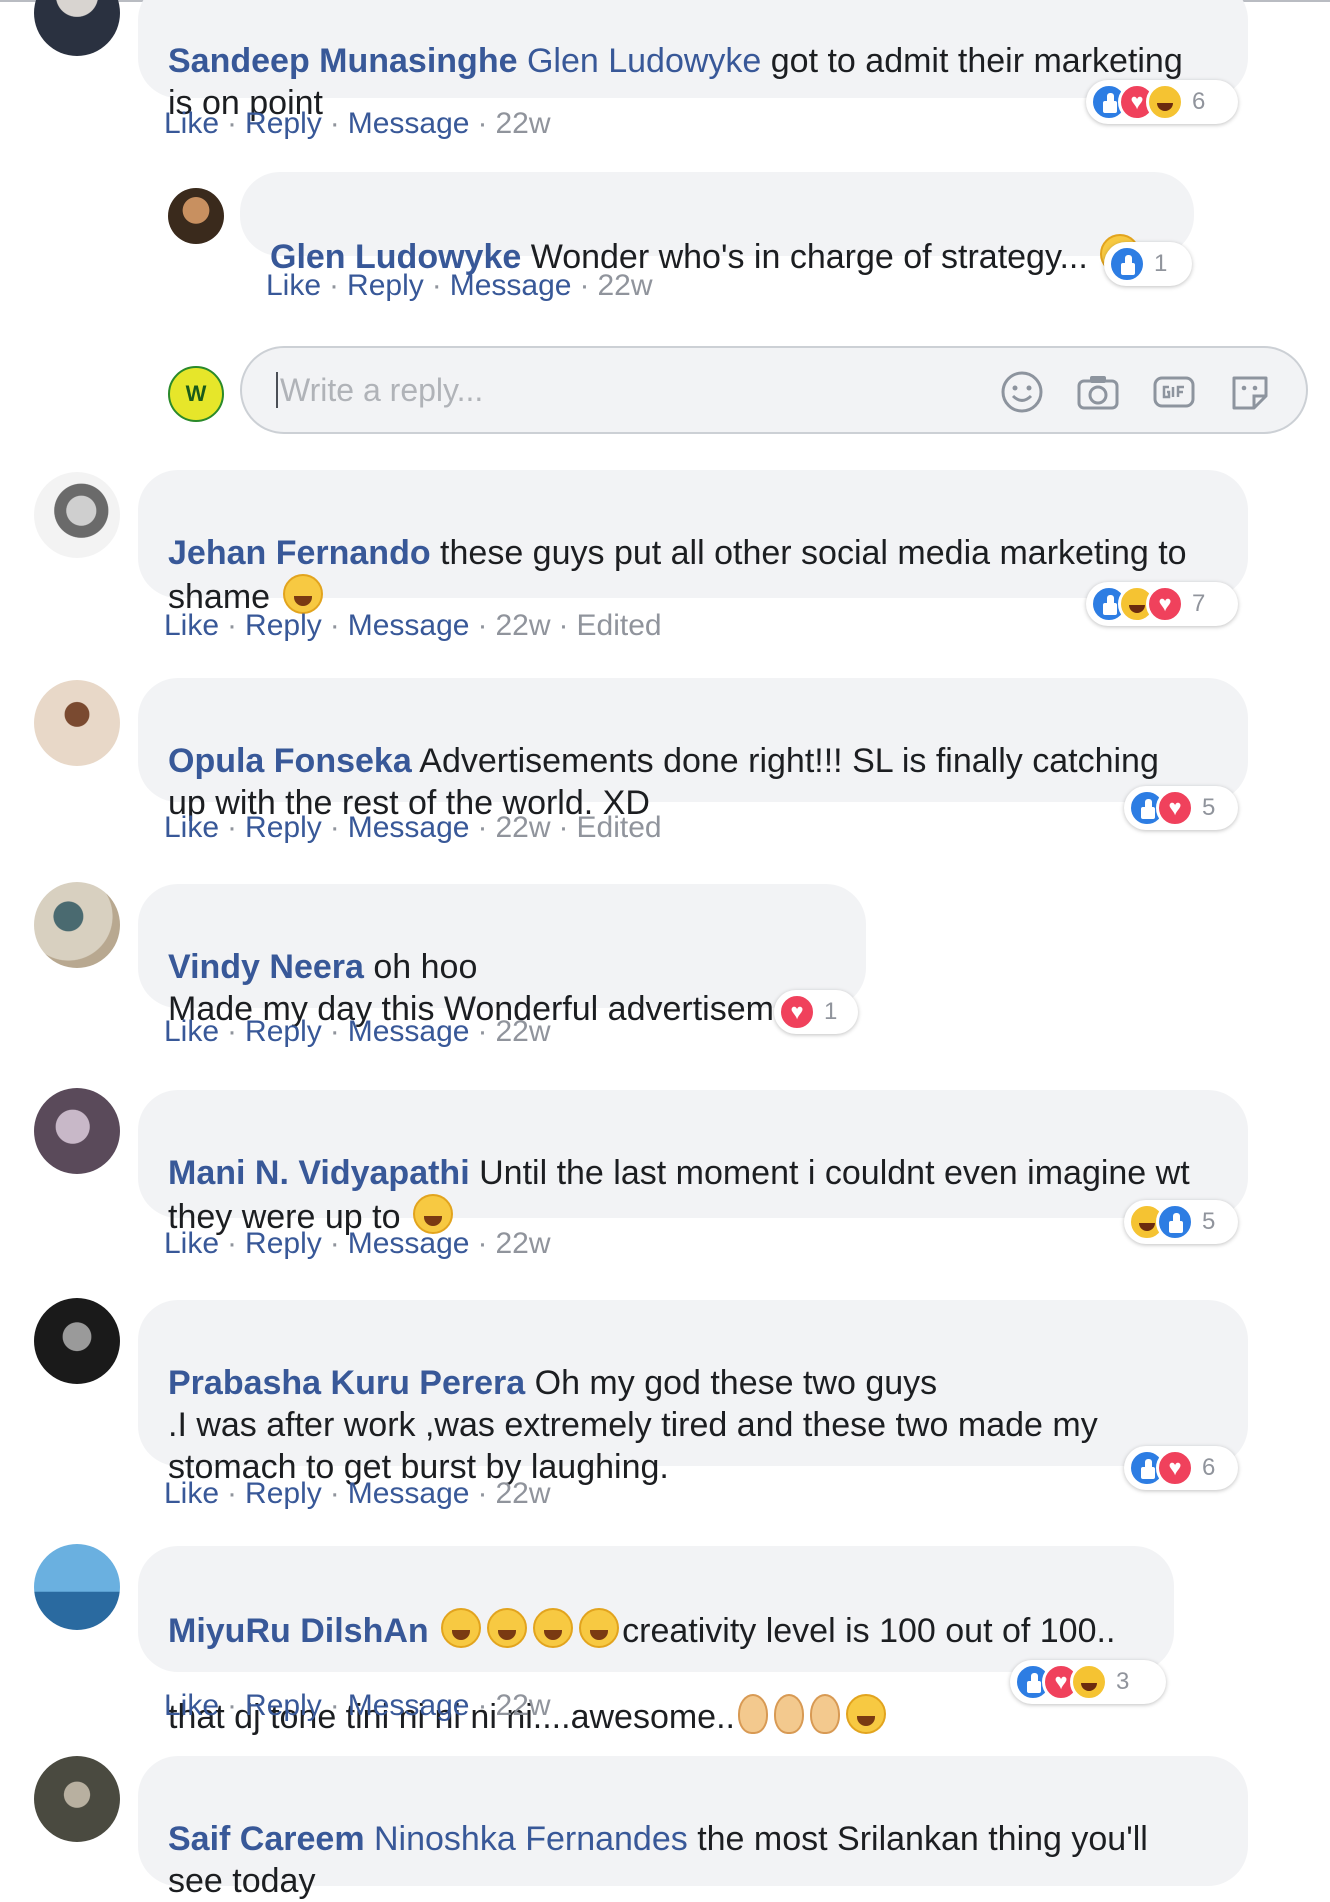 The width and height of the screenshot is (1330, 1902). I want to click on reaction-summary: 7, so click(1162, 604).